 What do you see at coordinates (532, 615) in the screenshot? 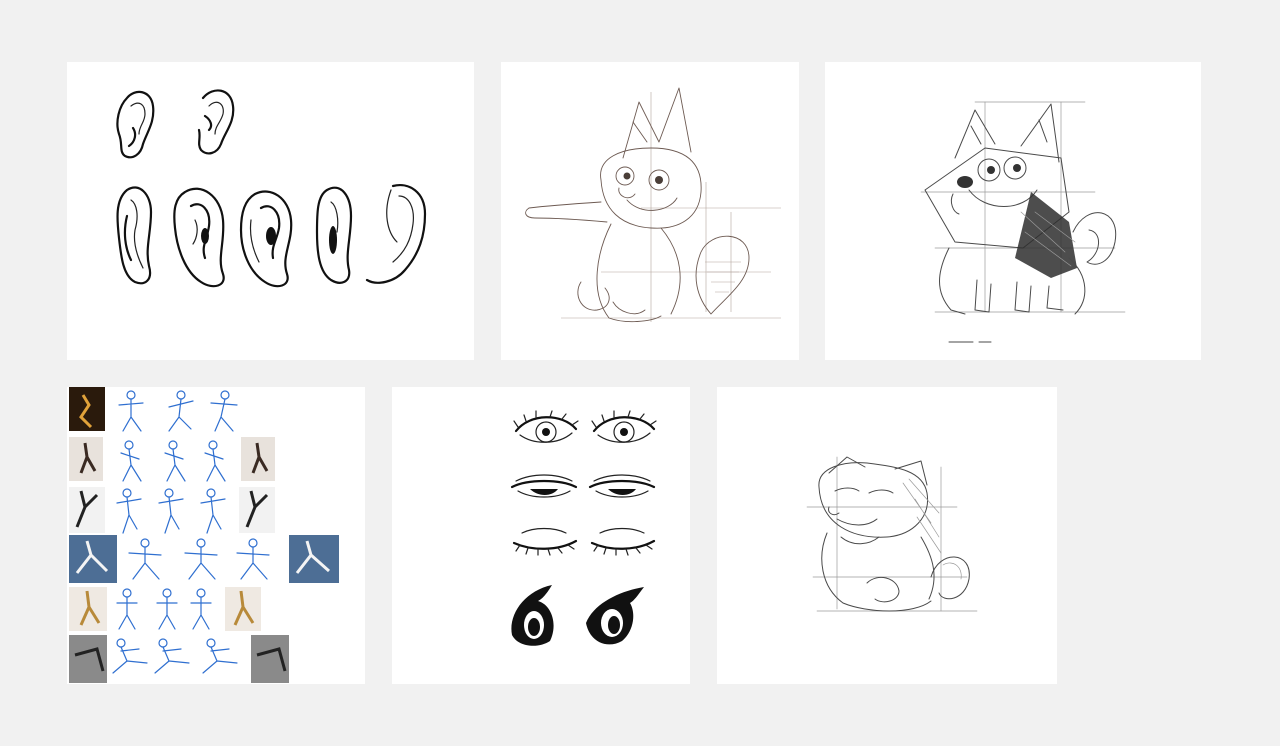
I see `eye-anime-left` at bounding box center [532, 615].